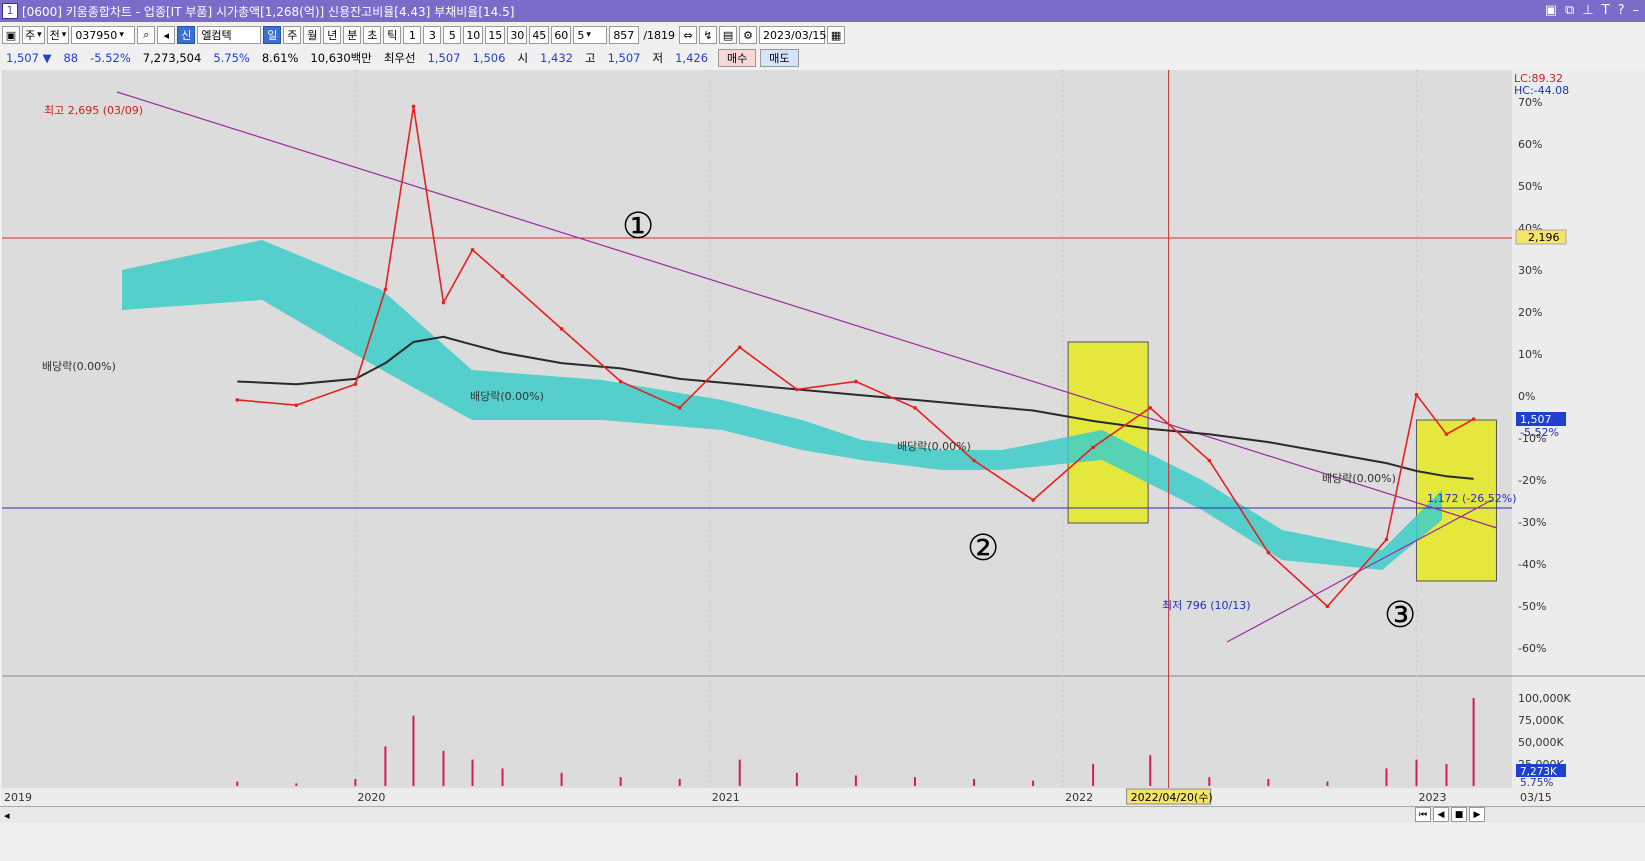 The width and height of the screenshot is (1645, 861). Describe the element at coordinates (1530, 102) in the screenshot. I see `y-tick-label: 70%` at that location.